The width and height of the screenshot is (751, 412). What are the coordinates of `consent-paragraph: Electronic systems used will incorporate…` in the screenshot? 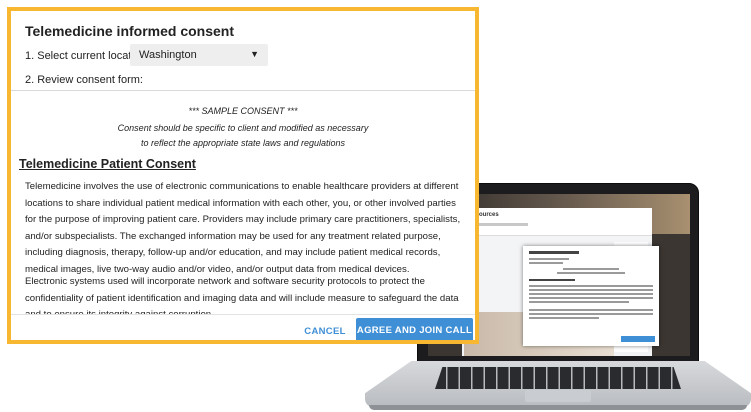 It's located at (242, 295).